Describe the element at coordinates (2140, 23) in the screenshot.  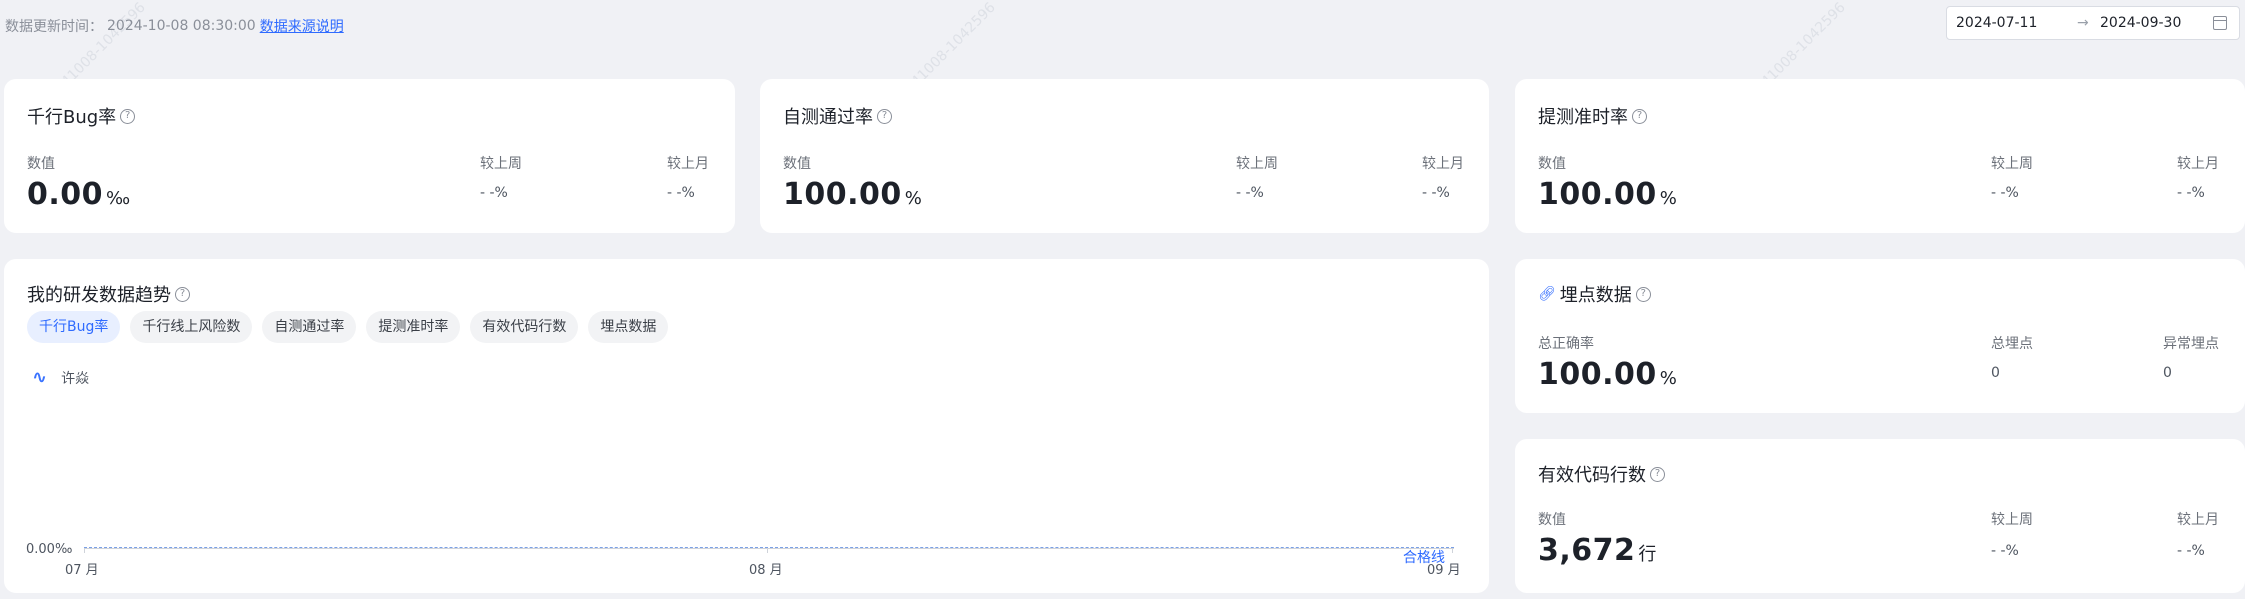
I see `end-date: 2024-09-30` at that location.